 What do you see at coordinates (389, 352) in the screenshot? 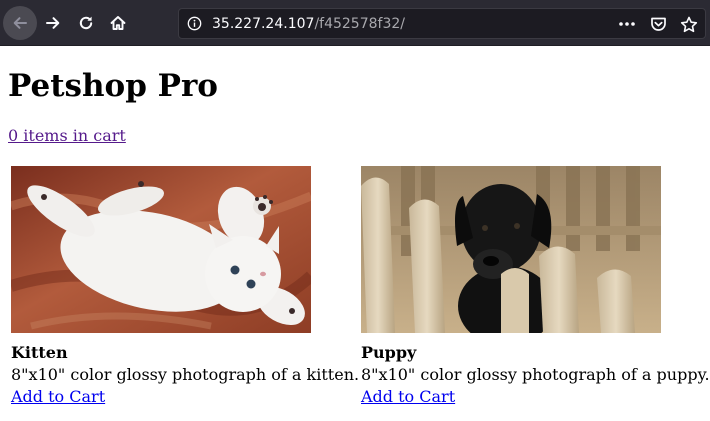
I see `product-name: Puppy` at bounding box center [389, 352].